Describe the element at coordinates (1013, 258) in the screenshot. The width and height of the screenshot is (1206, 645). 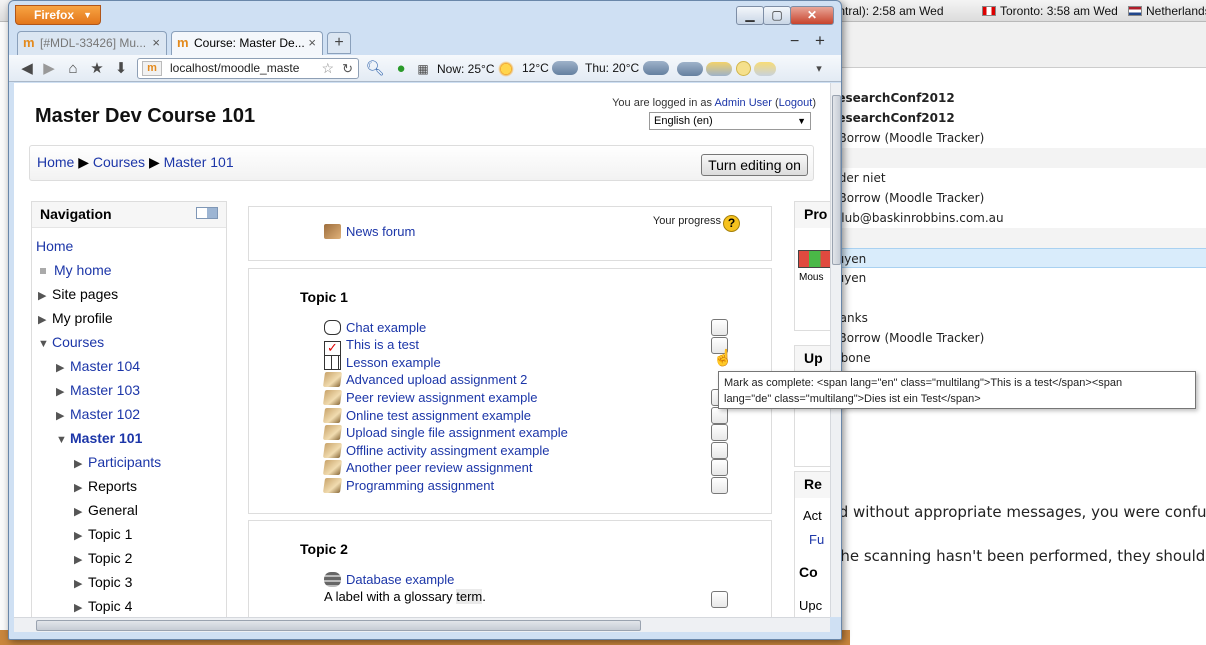
I see `list-item-selected: Nguyen` at that location.